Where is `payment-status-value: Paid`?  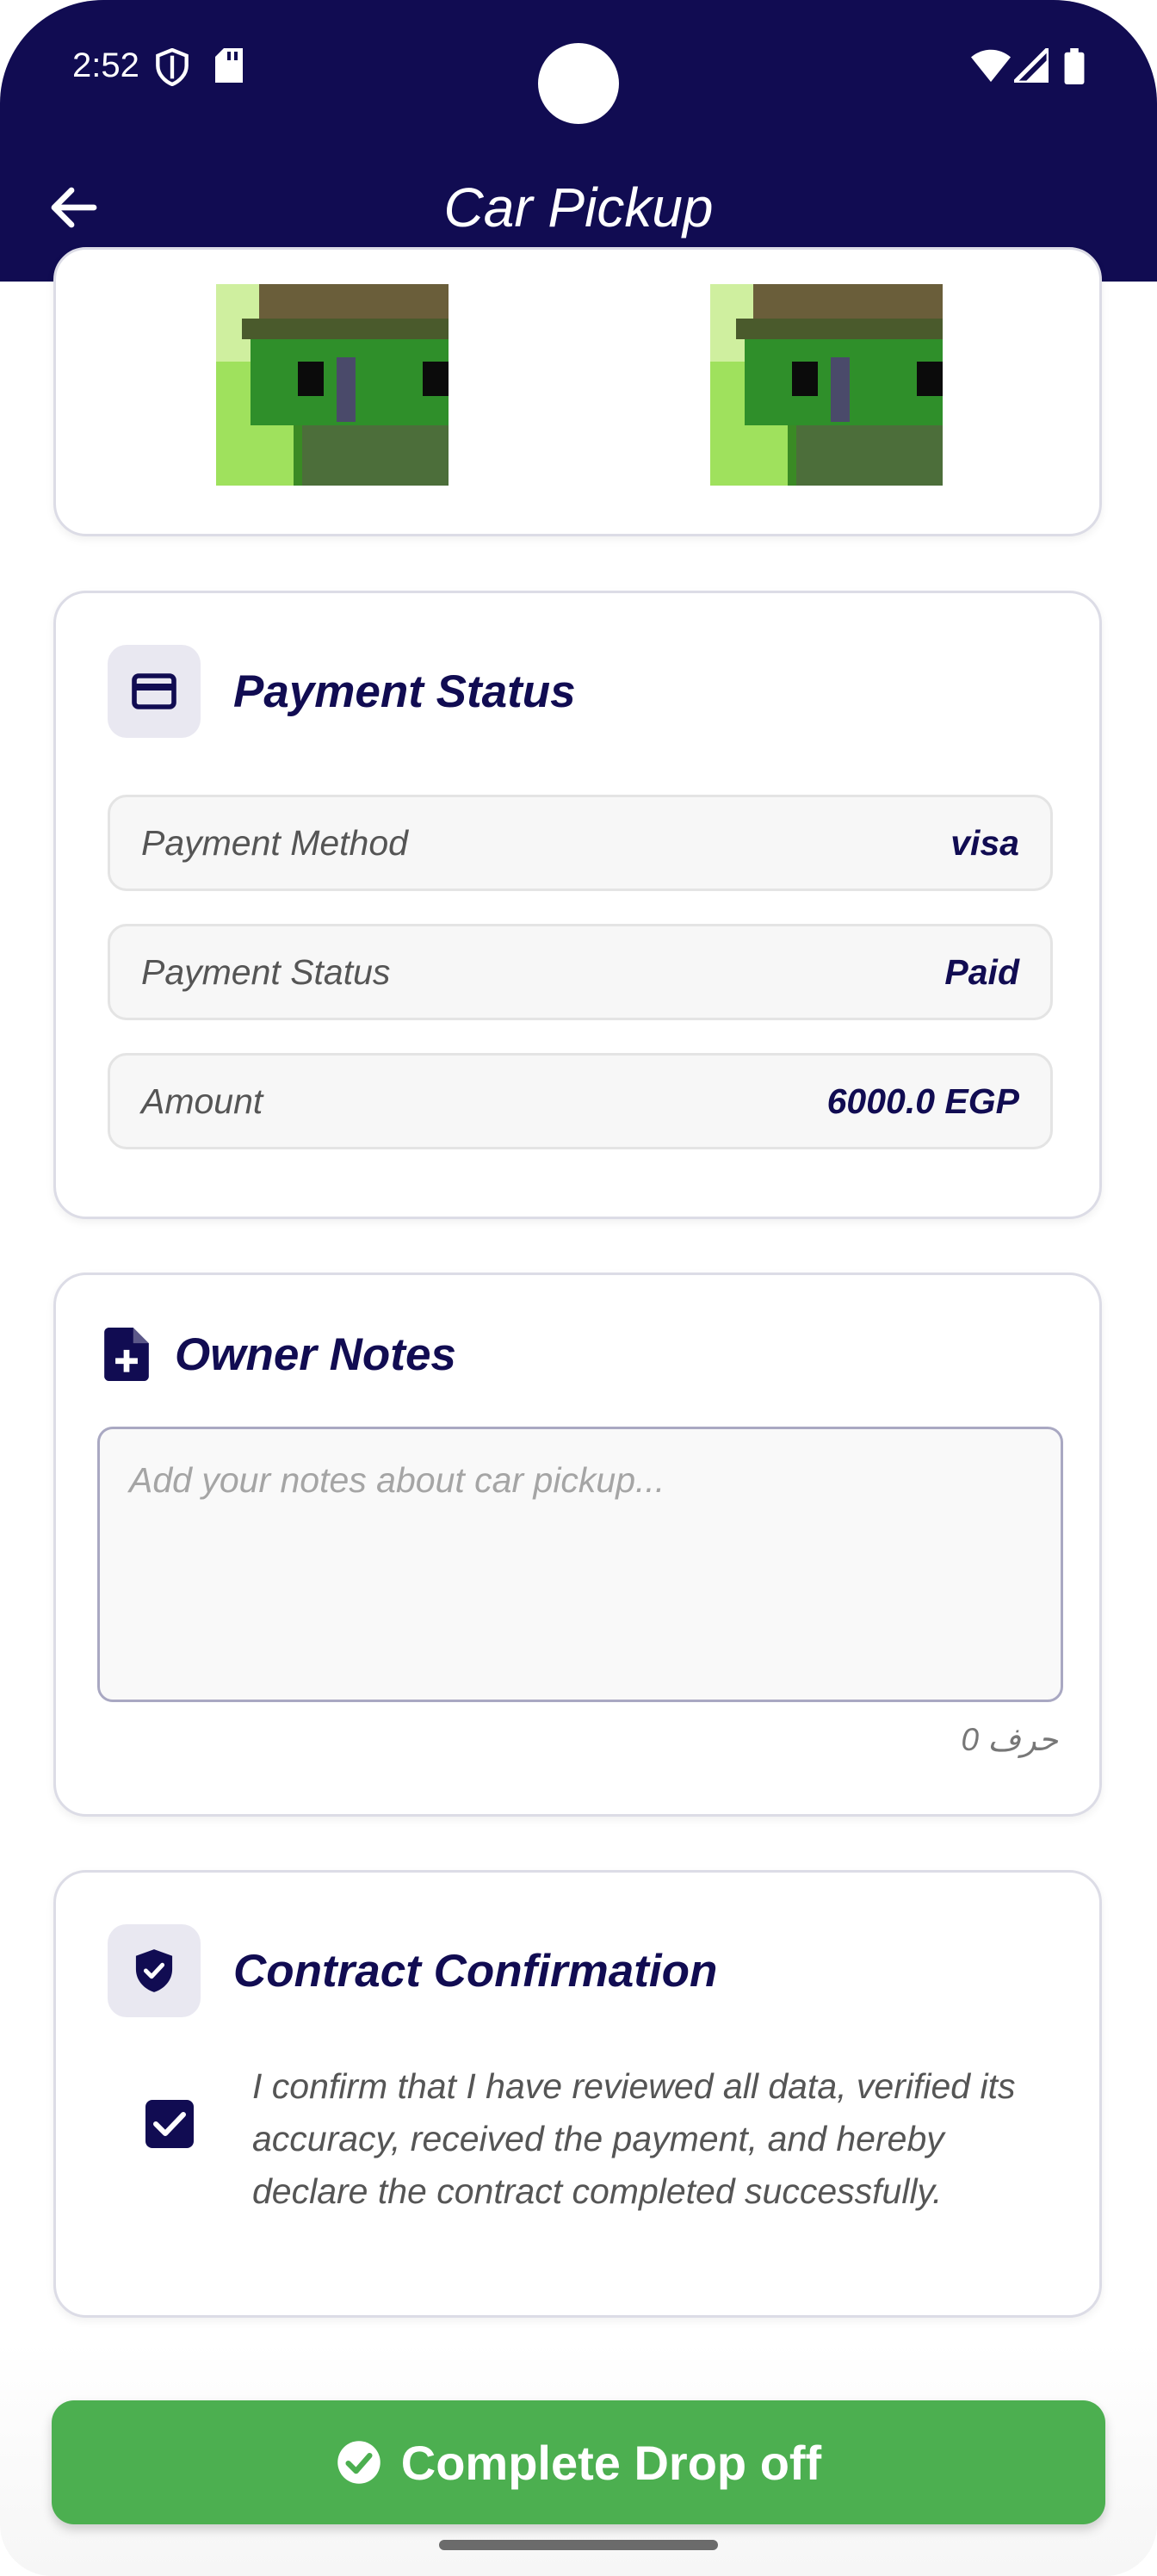 payment-status-value: Paid is located at coordinates (981, 971).